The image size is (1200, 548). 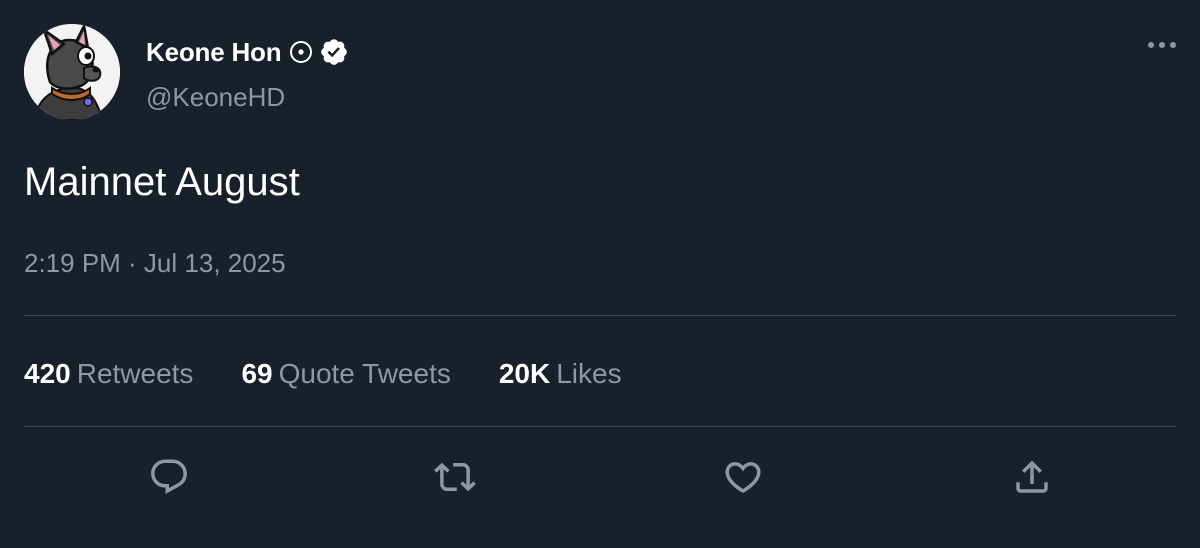 I want to click on like-icon, so click(x=743, y=478).